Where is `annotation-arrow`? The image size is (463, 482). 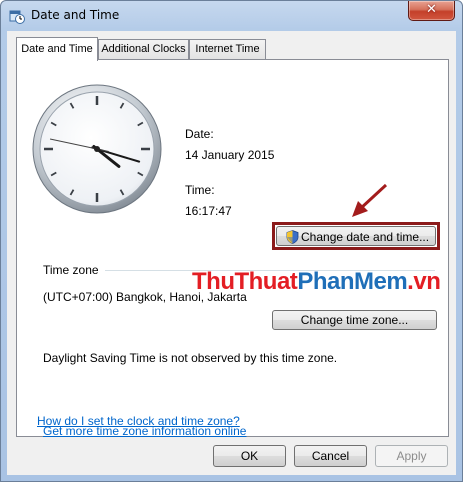 annotation-arrow is located at coordinates (370, 200).